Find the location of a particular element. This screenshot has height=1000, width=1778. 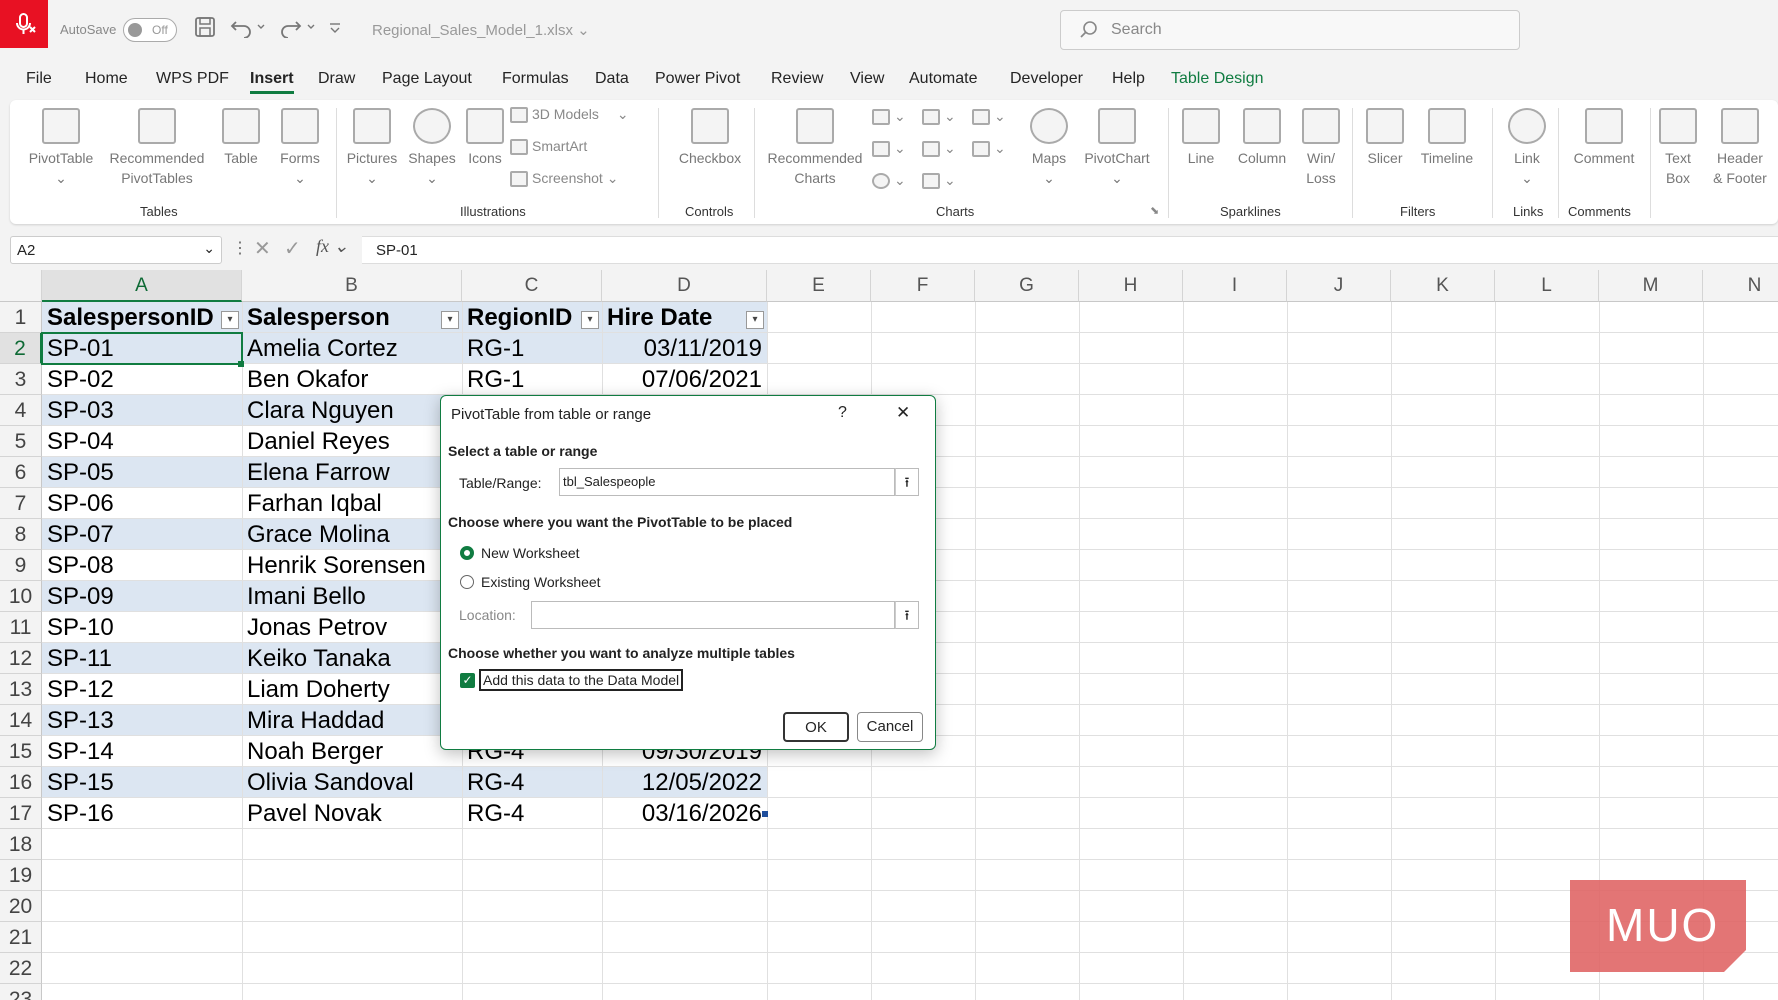

tab-formulas: Formulas is located at coordinates (535, 79).